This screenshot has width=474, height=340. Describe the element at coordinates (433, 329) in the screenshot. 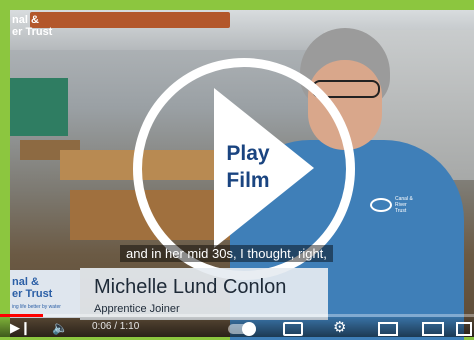

I see `theater-icon` at that location.